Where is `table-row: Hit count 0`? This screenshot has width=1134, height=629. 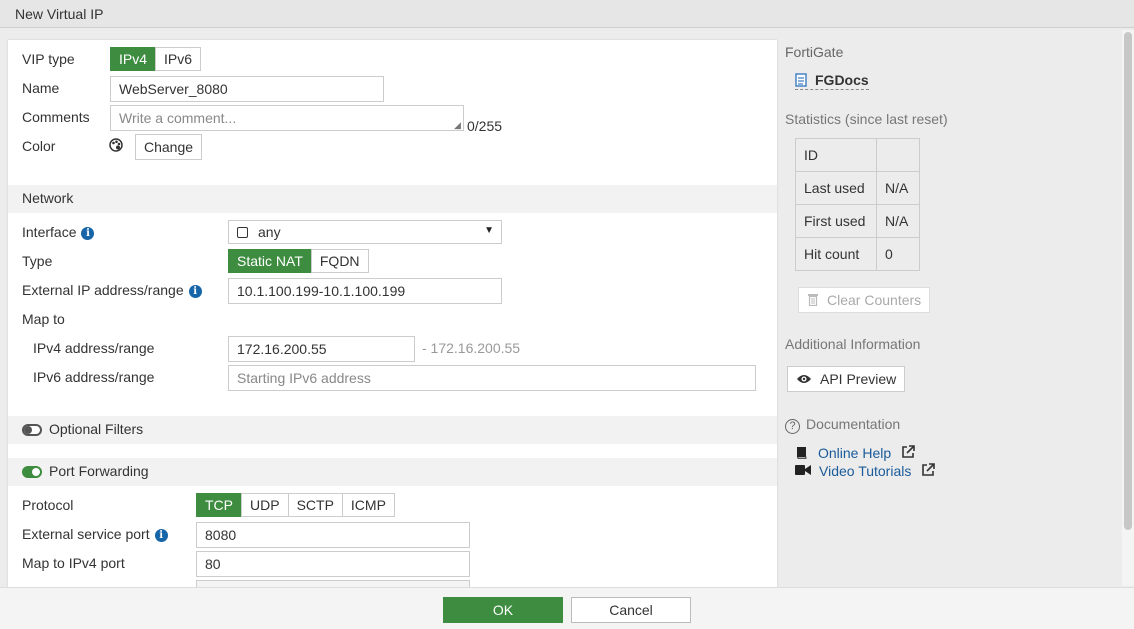
table-row: Hit count 0 is located at coordinates (857, 254).